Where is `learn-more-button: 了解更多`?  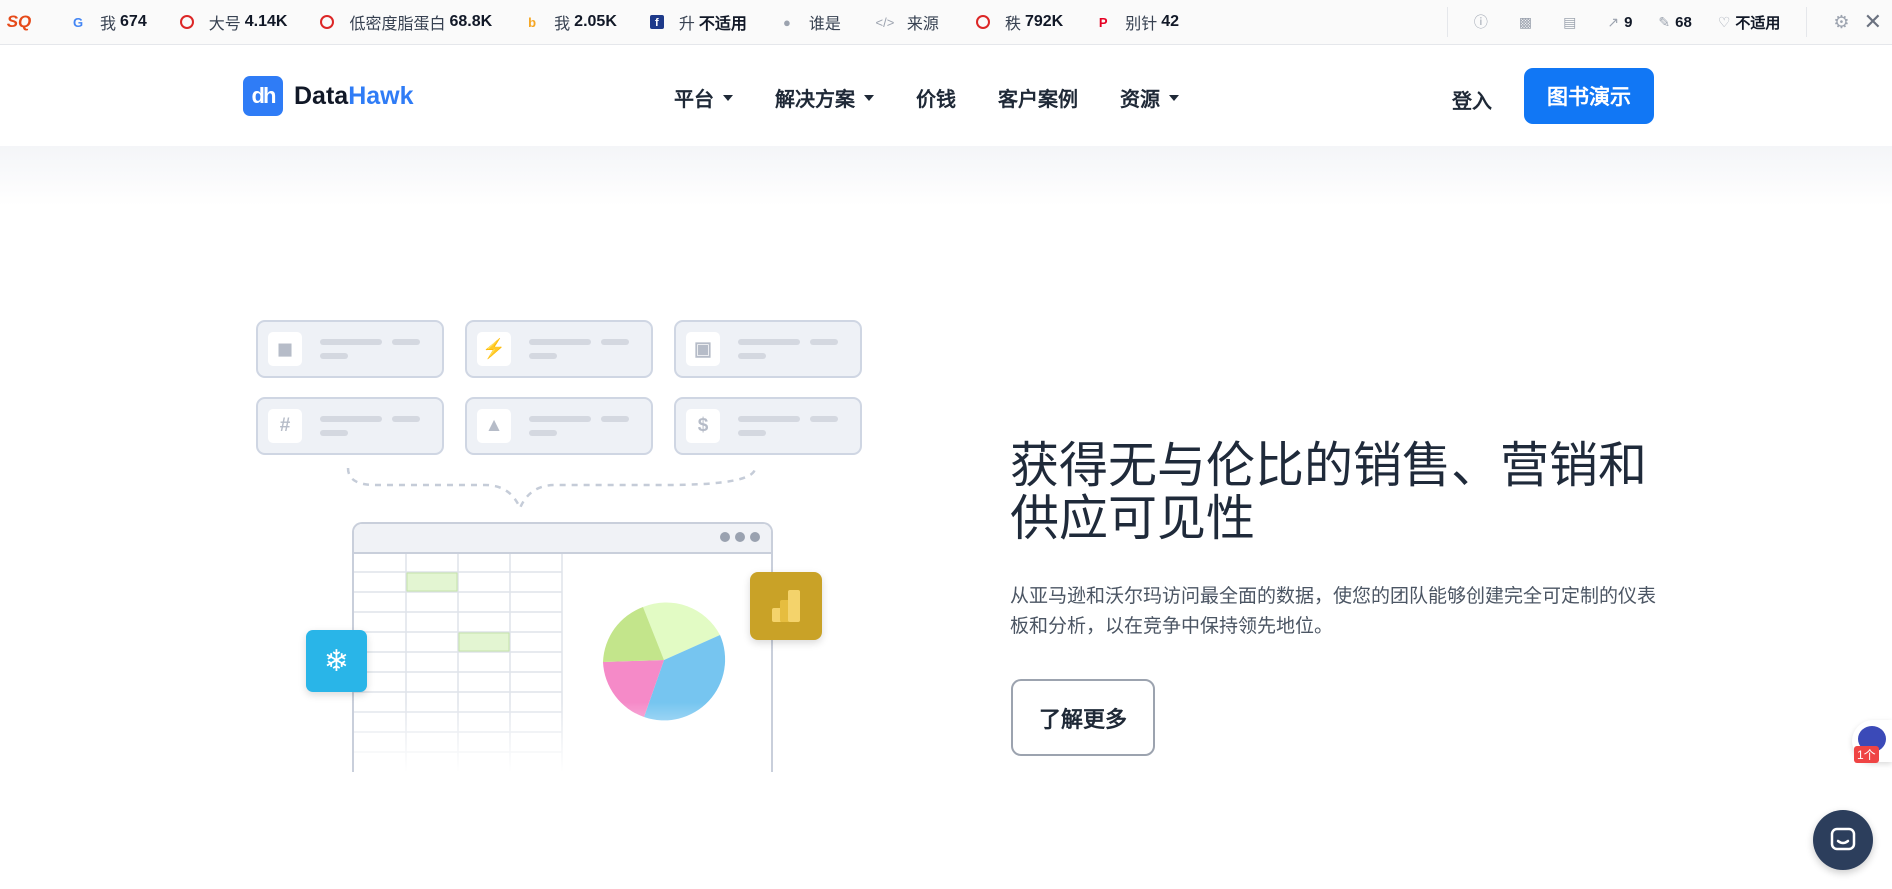 learn-more-button: 了解更多 is located at coordinates (1083, 717).